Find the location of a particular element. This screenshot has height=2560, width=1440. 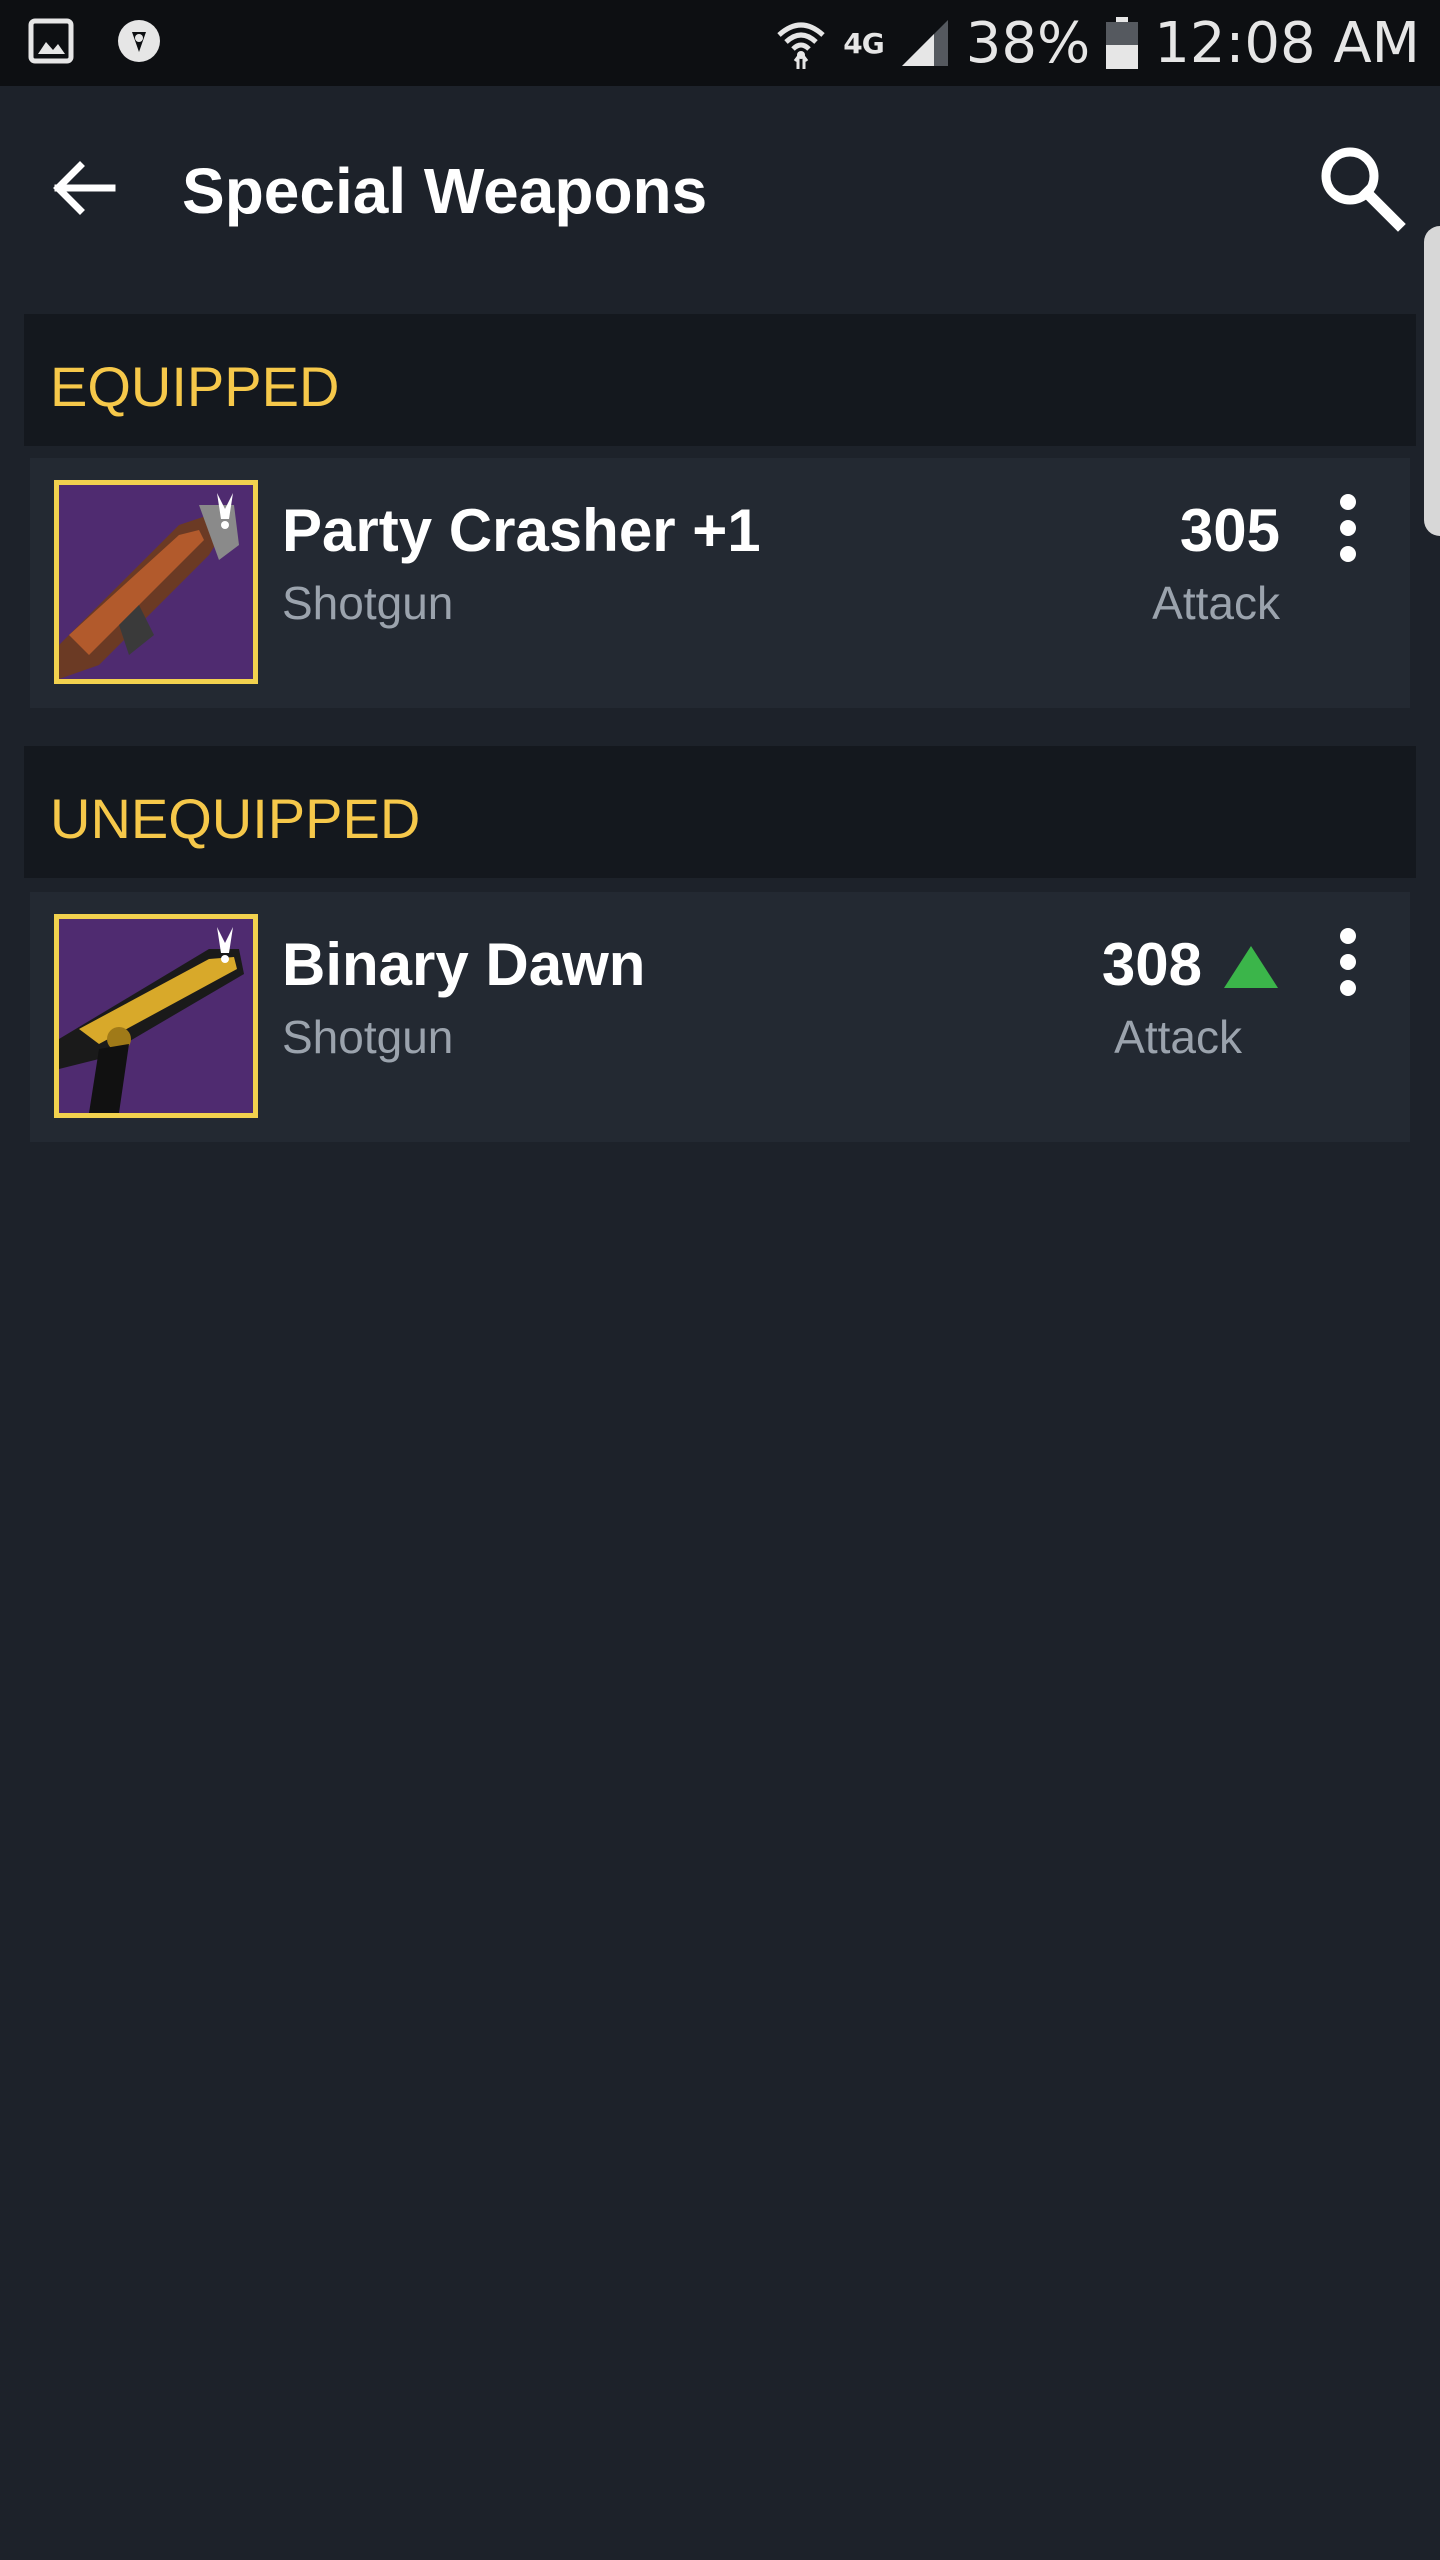

arrow-left-icon is located at coordinates (84, 188).